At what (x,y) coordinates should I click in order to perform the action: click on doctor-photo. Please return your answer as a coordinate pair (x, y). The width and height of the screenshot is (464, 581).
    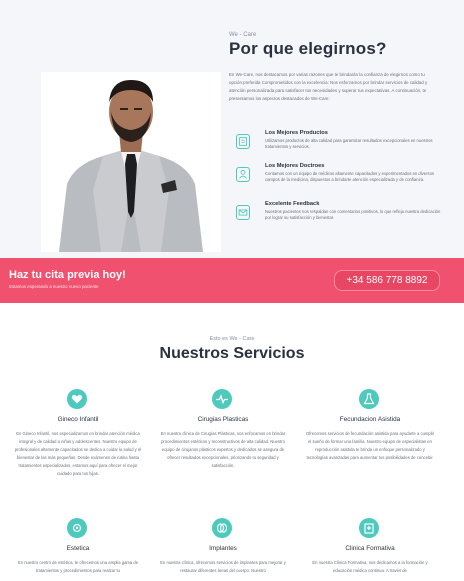
    Looking at the image, I should click on (131, 162).